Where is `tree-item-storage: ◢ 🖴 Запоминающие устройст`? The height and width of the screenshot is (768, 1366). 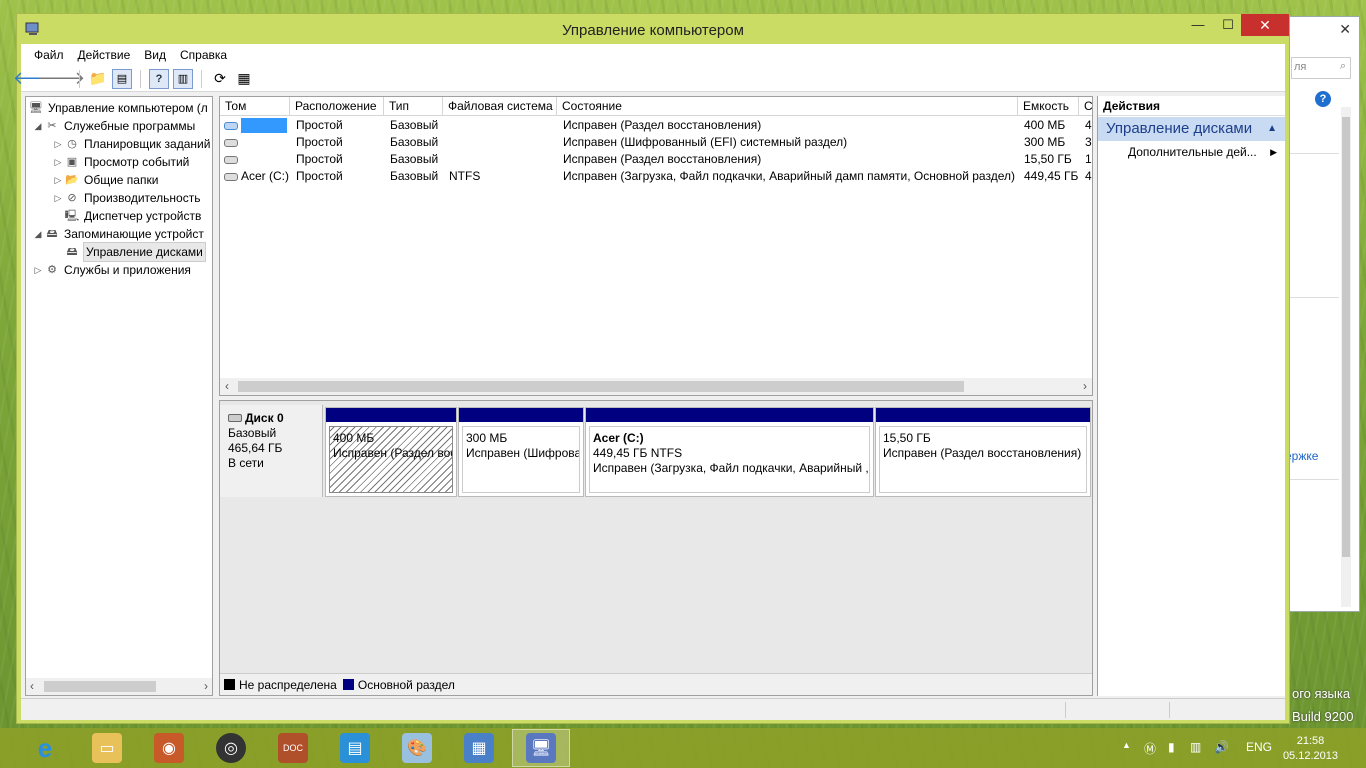
tree-item-storage: ◢ 🖴 Запоминающие устройст is located at coordinates (118, 234).